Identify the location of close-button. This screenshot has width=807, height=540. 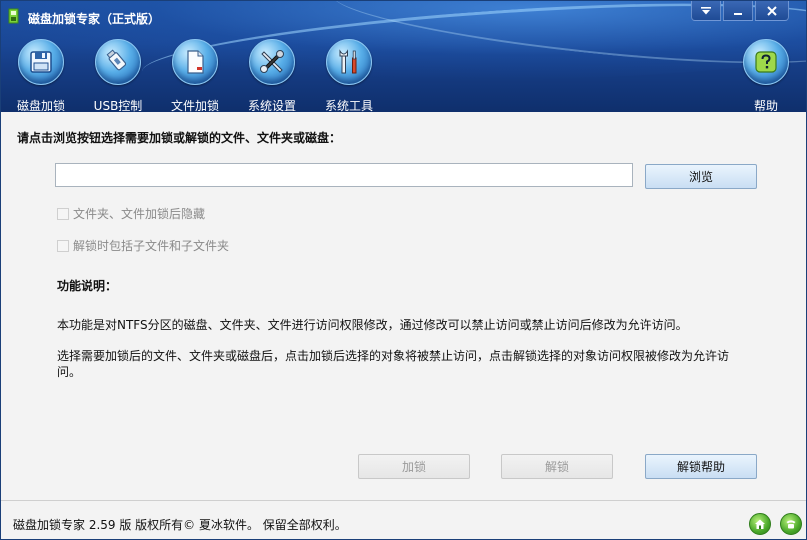
(772, 11).